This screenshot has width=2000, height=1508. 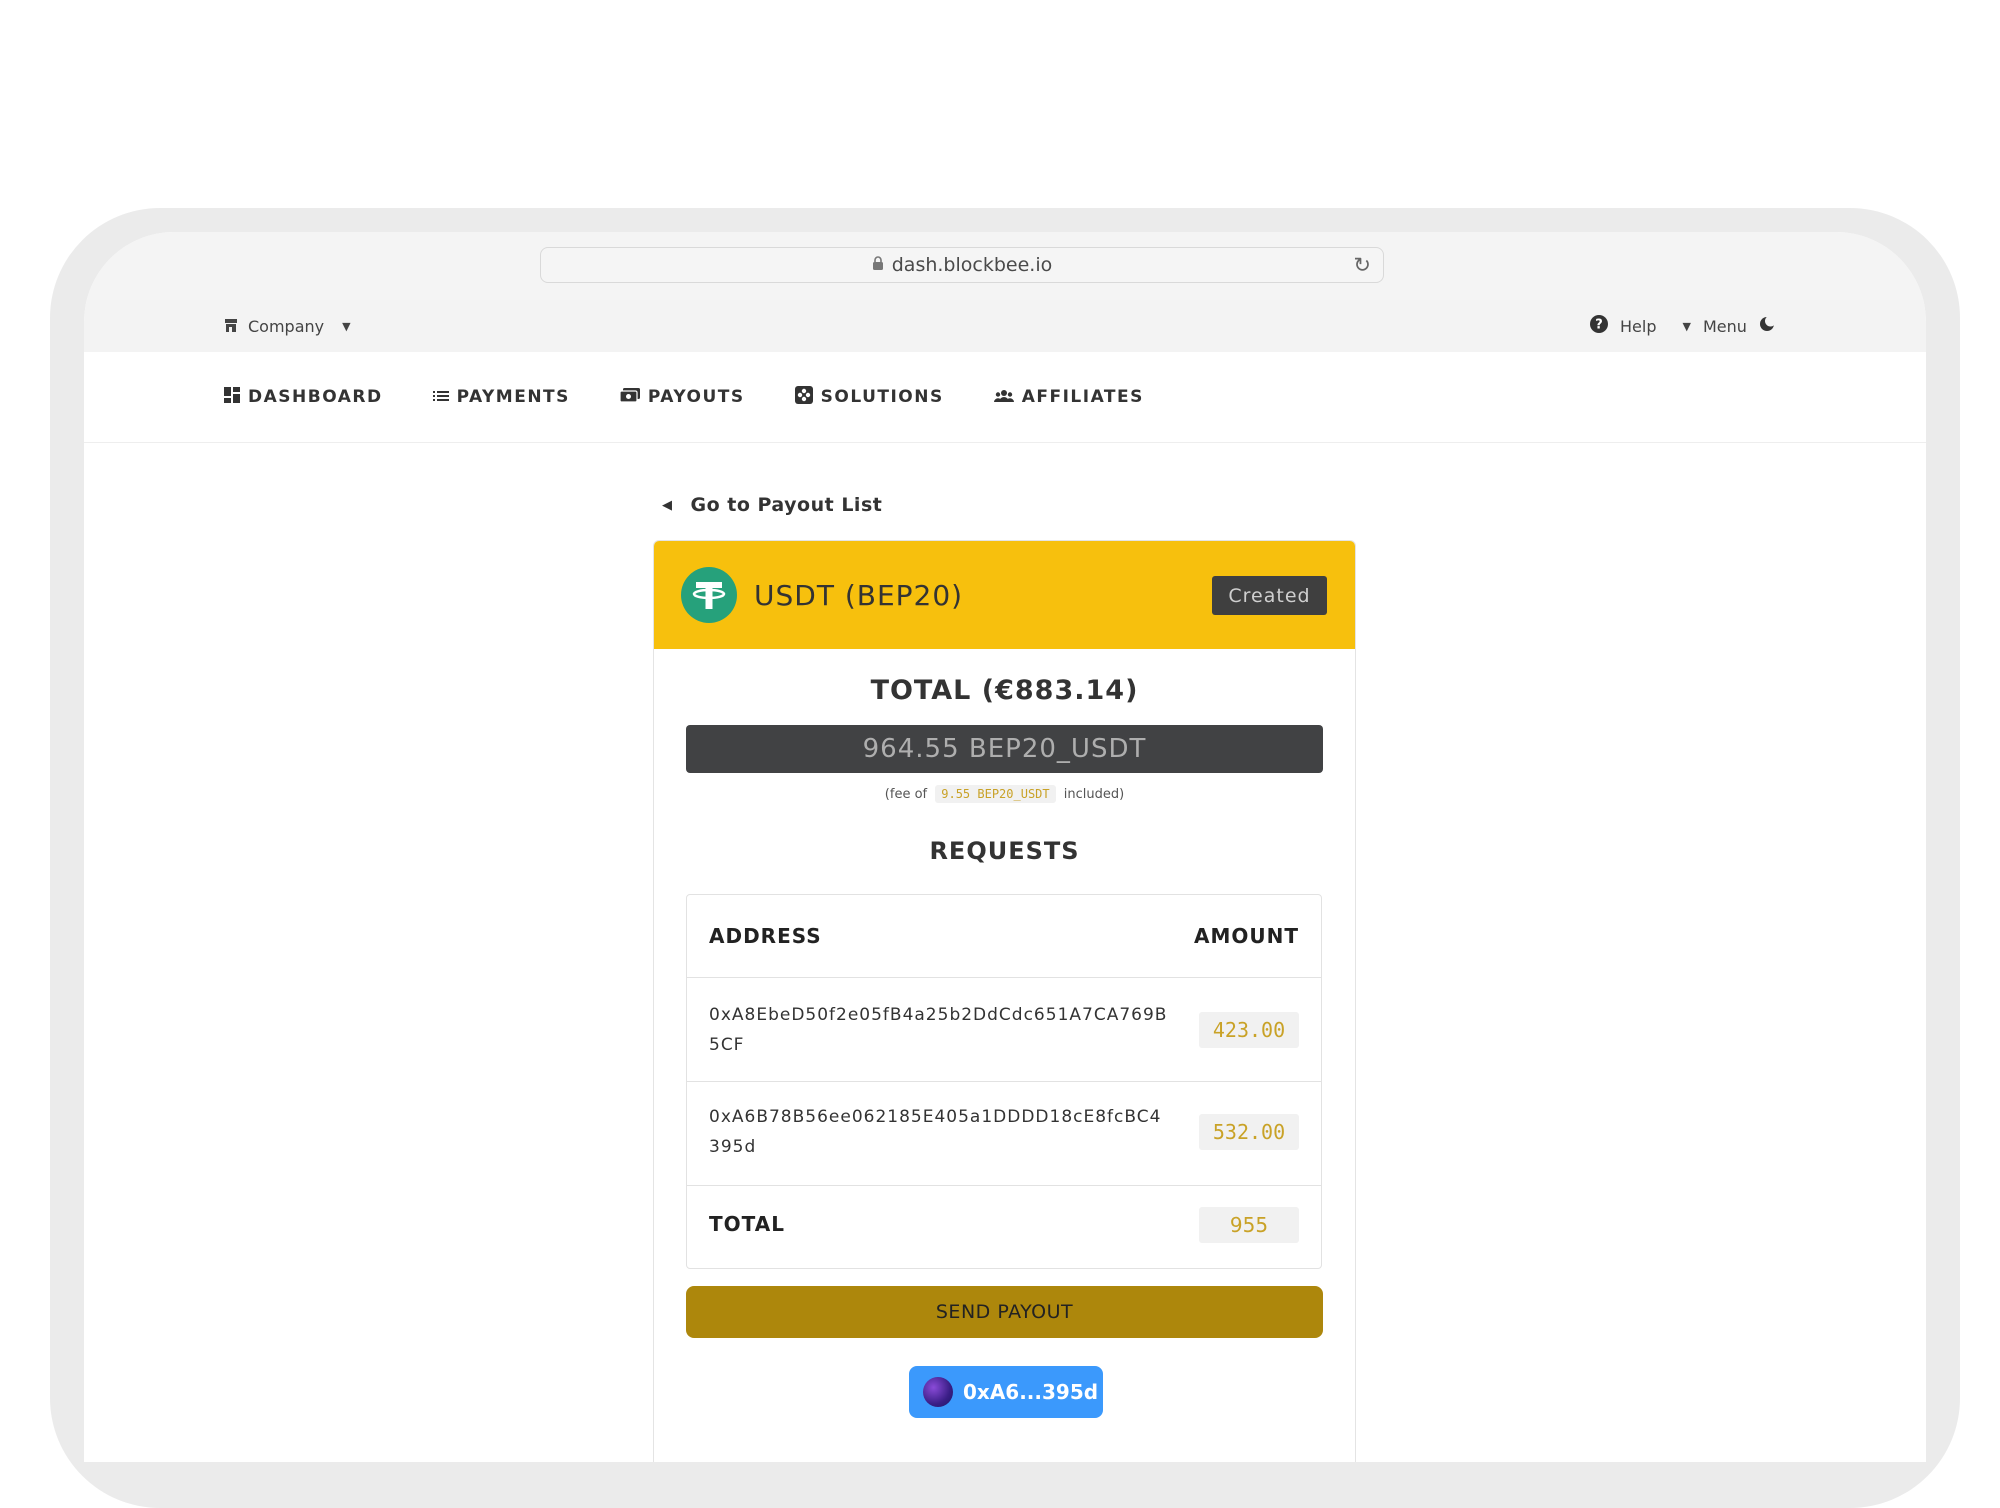 What do you see at coordinates (231, 326) in the screenshot?
I see `store-icon` at bounding box center [231, 326].